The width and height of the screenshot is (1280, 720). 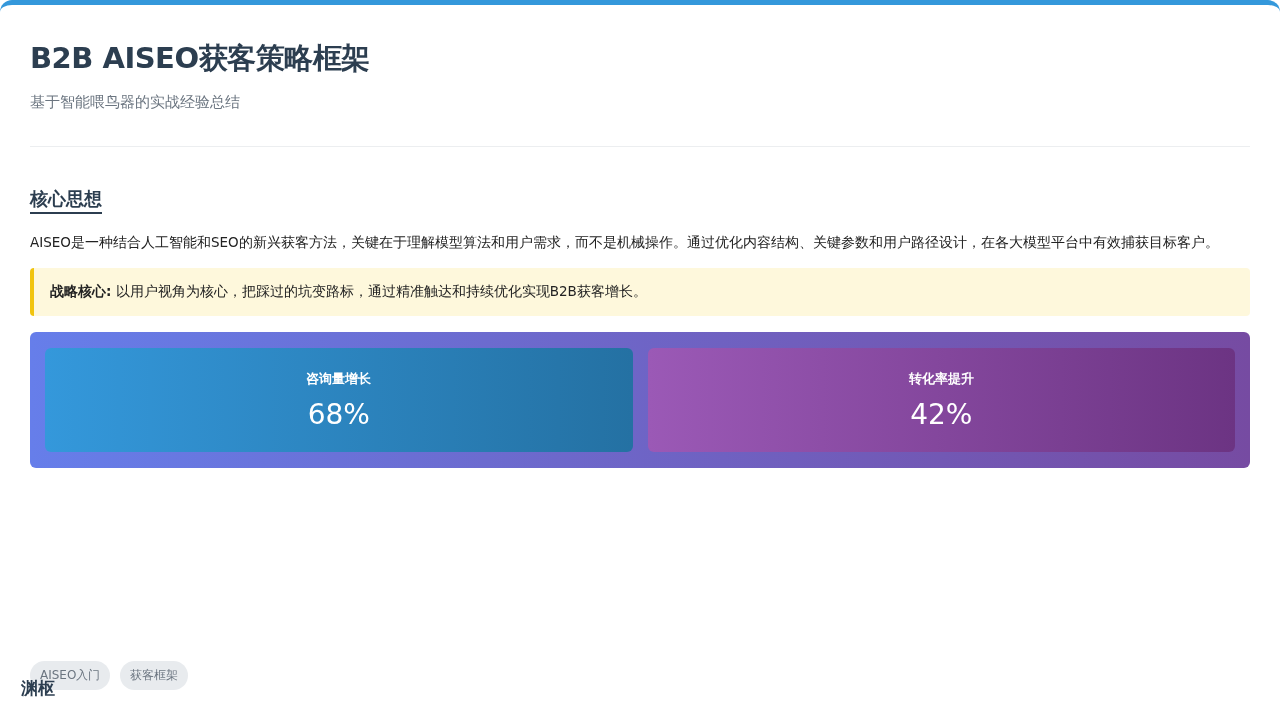 What do you see at coordinates (339, 378) in the screenshot?
I see `metric-label: 咨询量增长` at bounding box center [339, 378].